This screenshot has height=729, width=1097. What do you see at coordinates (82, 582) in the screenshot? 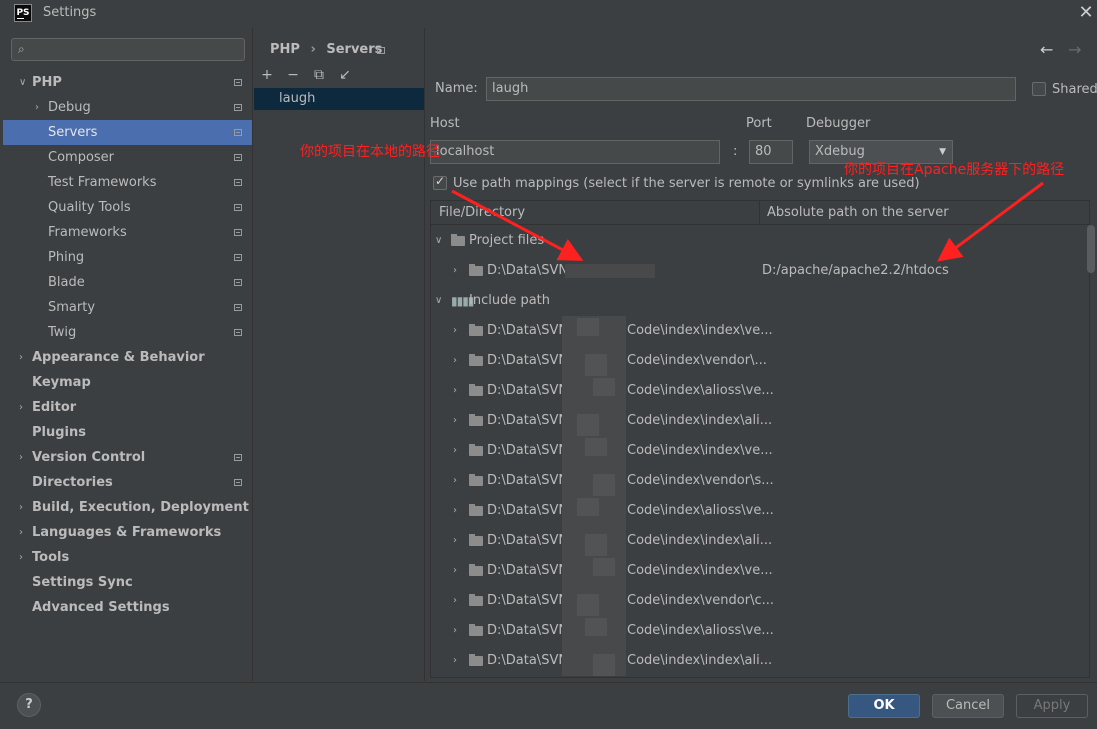
I see `sidebar-item-label: Settings Sync` at bounding box center [82, 582].